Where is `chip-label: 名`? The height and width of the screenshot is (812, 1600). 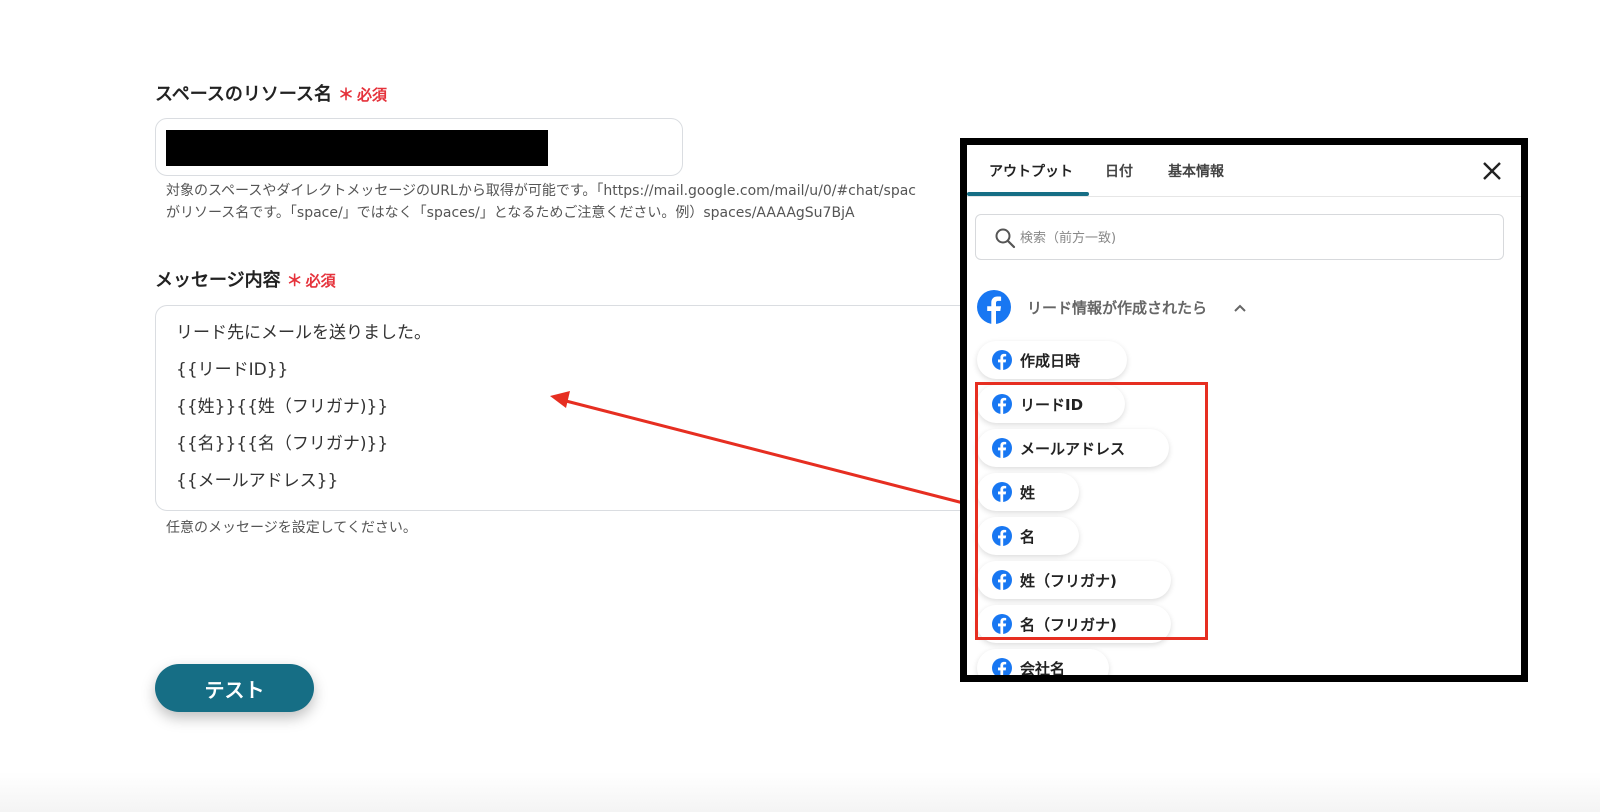
chip-label: 名 is located at coordinates (1028, 536).